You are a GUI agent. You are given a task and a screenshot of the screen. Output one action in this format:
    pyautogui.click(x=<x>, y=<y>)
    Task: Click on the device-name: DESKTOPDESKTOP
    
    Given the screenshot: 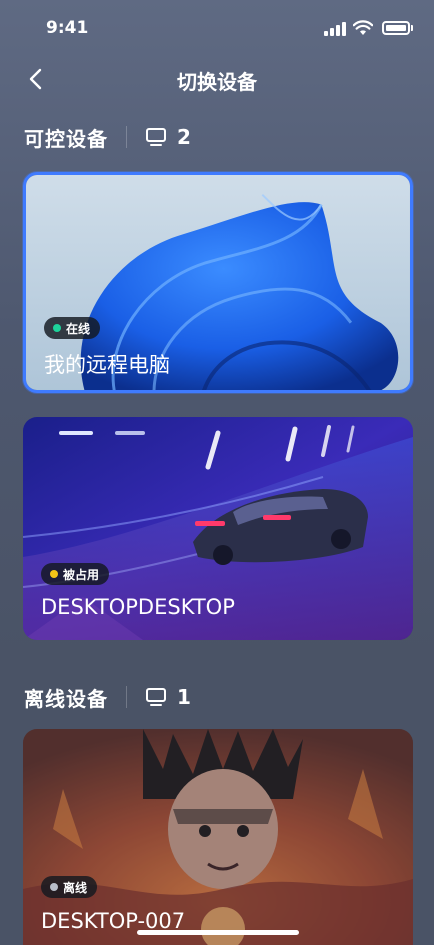 What is the action you would take?
    pyautogui.click(x=138, y=607)
    